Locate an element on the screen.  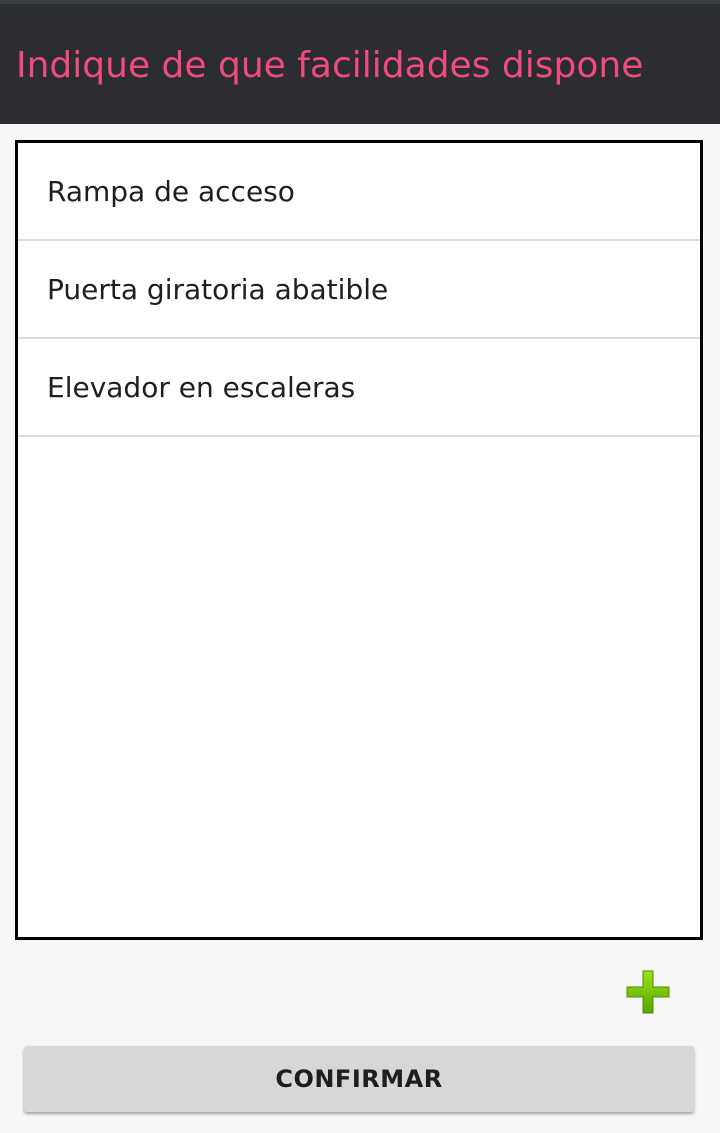
add-item-button is located at coordinates (648, 992).